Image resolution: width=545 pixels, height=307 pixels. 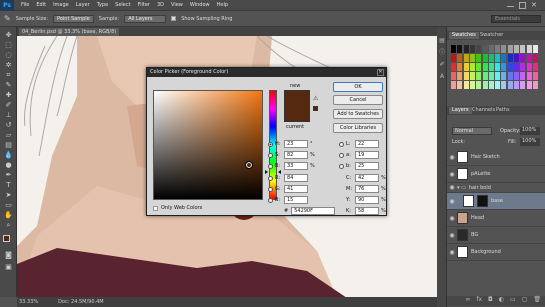 I want to click on eraser-tool-icon: ▱, so click(x=8, y=135).